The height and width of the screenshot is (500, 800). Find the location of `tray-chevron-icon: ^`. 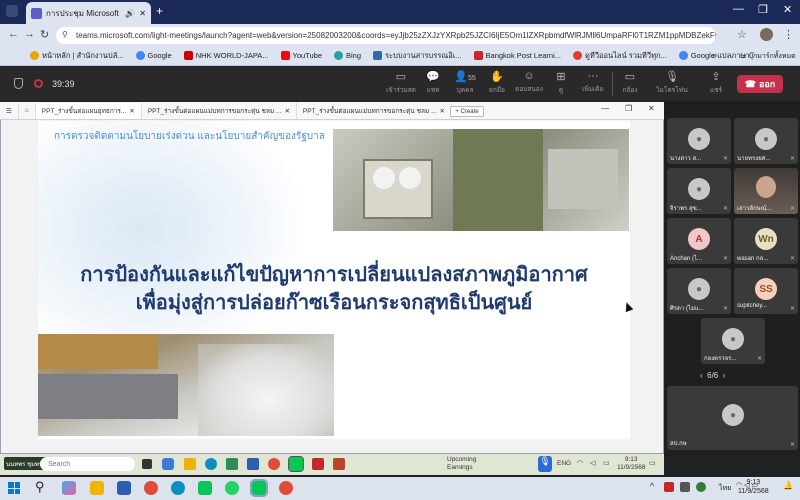

tray-chevron-icon: ^ is located at coordinates (652, 486).